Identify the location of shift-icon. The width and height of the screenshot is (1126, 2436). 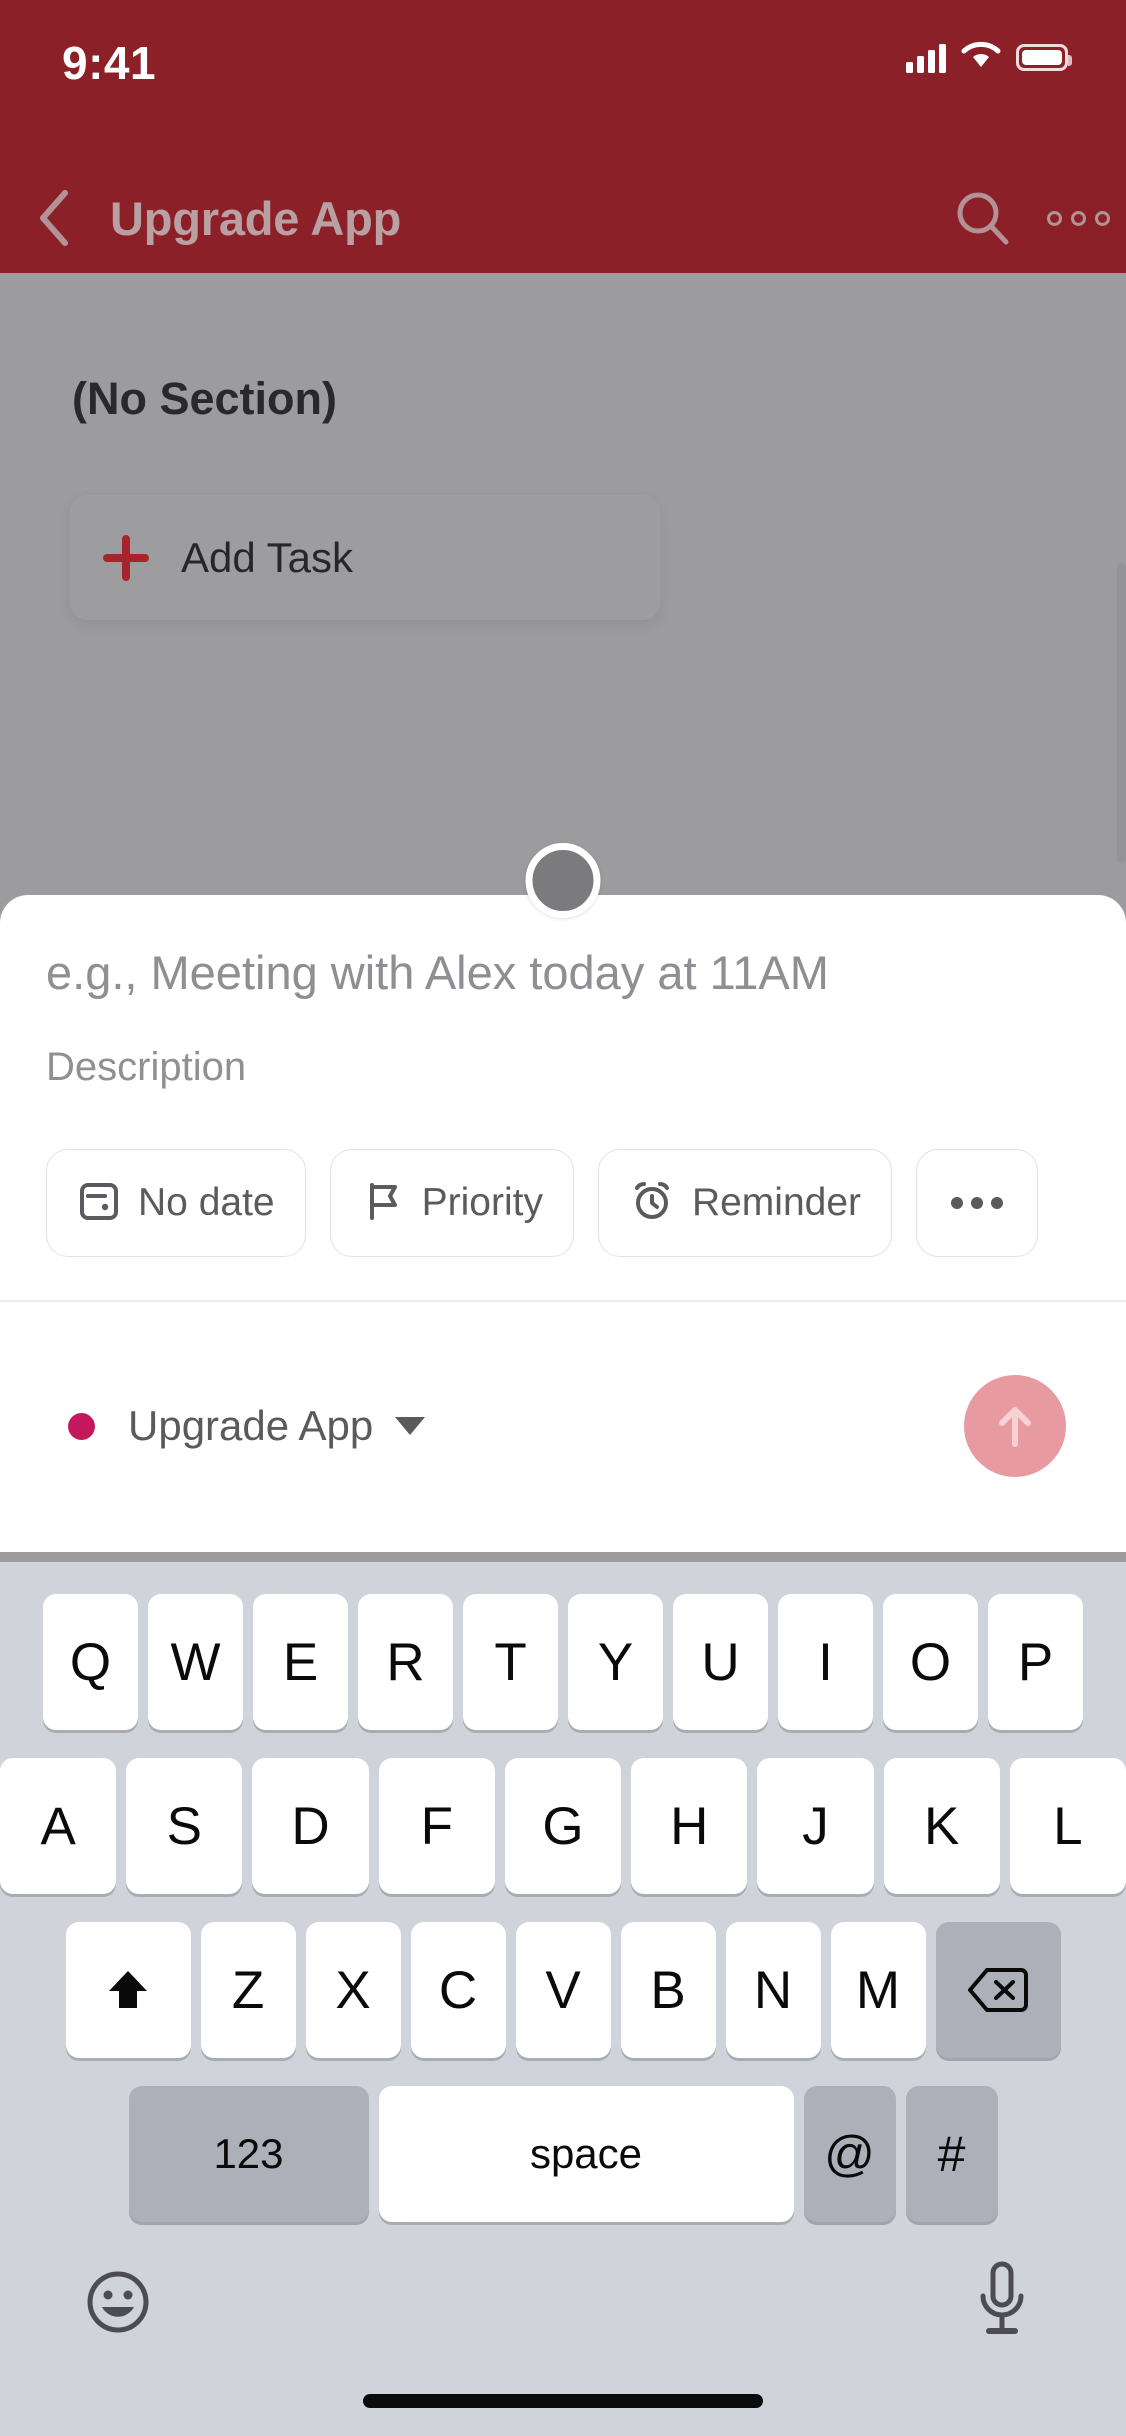
(128, 1989).